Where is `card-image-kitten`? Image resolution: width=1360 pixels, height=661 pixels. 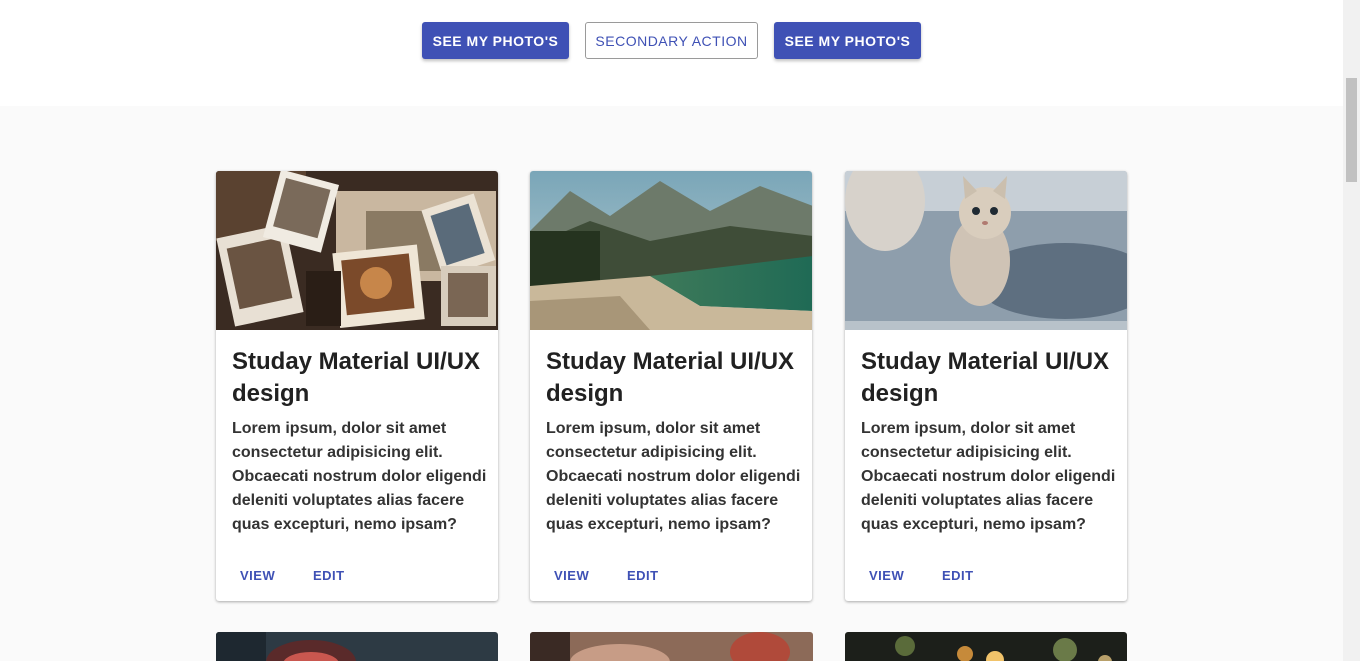 card-image-kitten is located at coordinates (986, 250).